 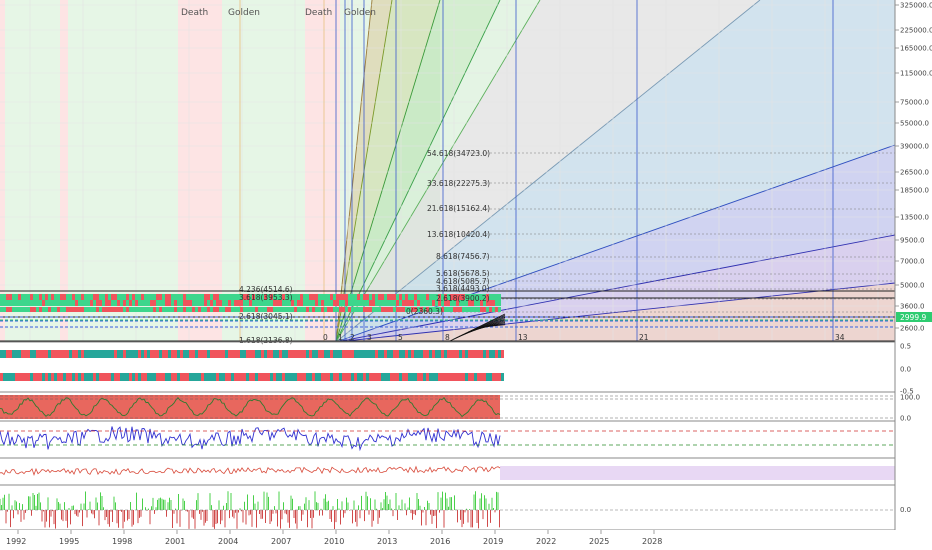 What do you see at coordinates (912, 286) in the screenshot?
I see `axis-tick-label: 5000.0` at bounding box center [912, 286].